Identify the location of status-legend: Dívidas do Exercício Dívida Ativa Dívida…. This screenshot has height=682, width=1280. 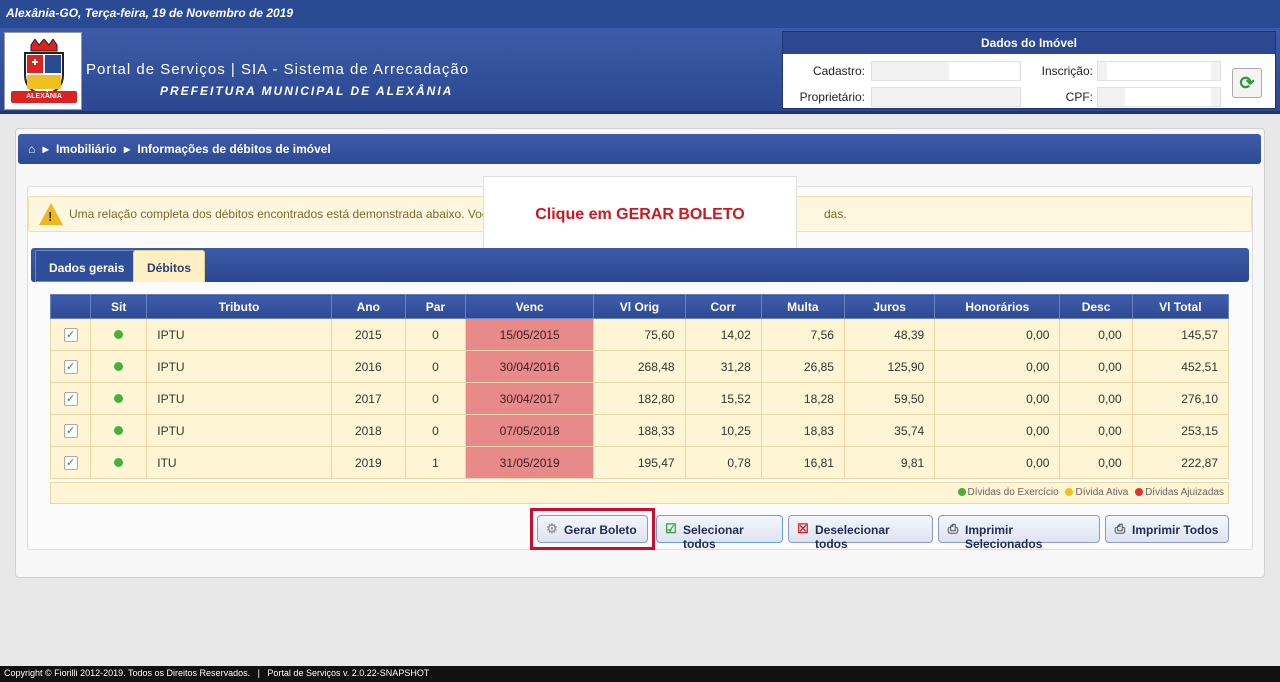
(639, 493).